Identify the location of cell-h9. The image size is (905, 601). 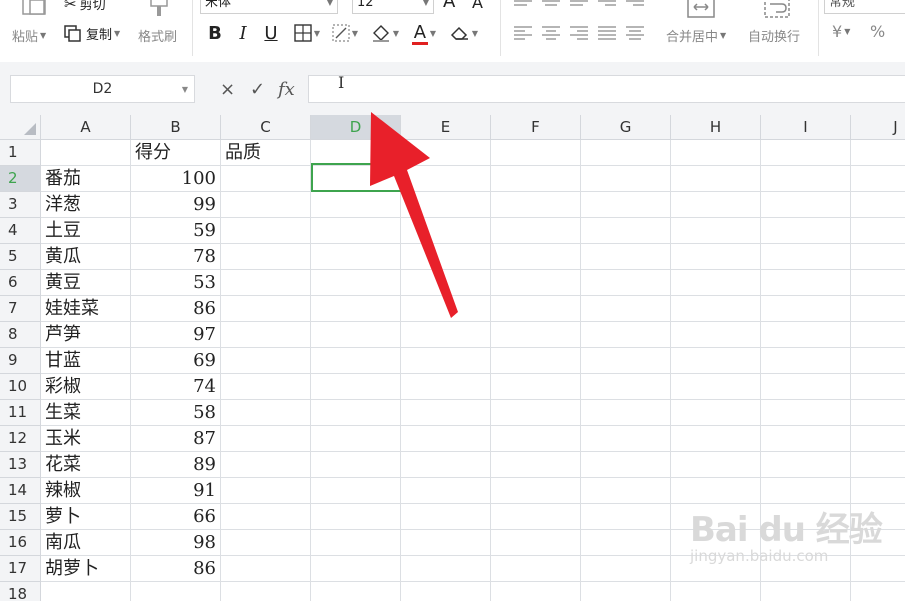
(716, 361).